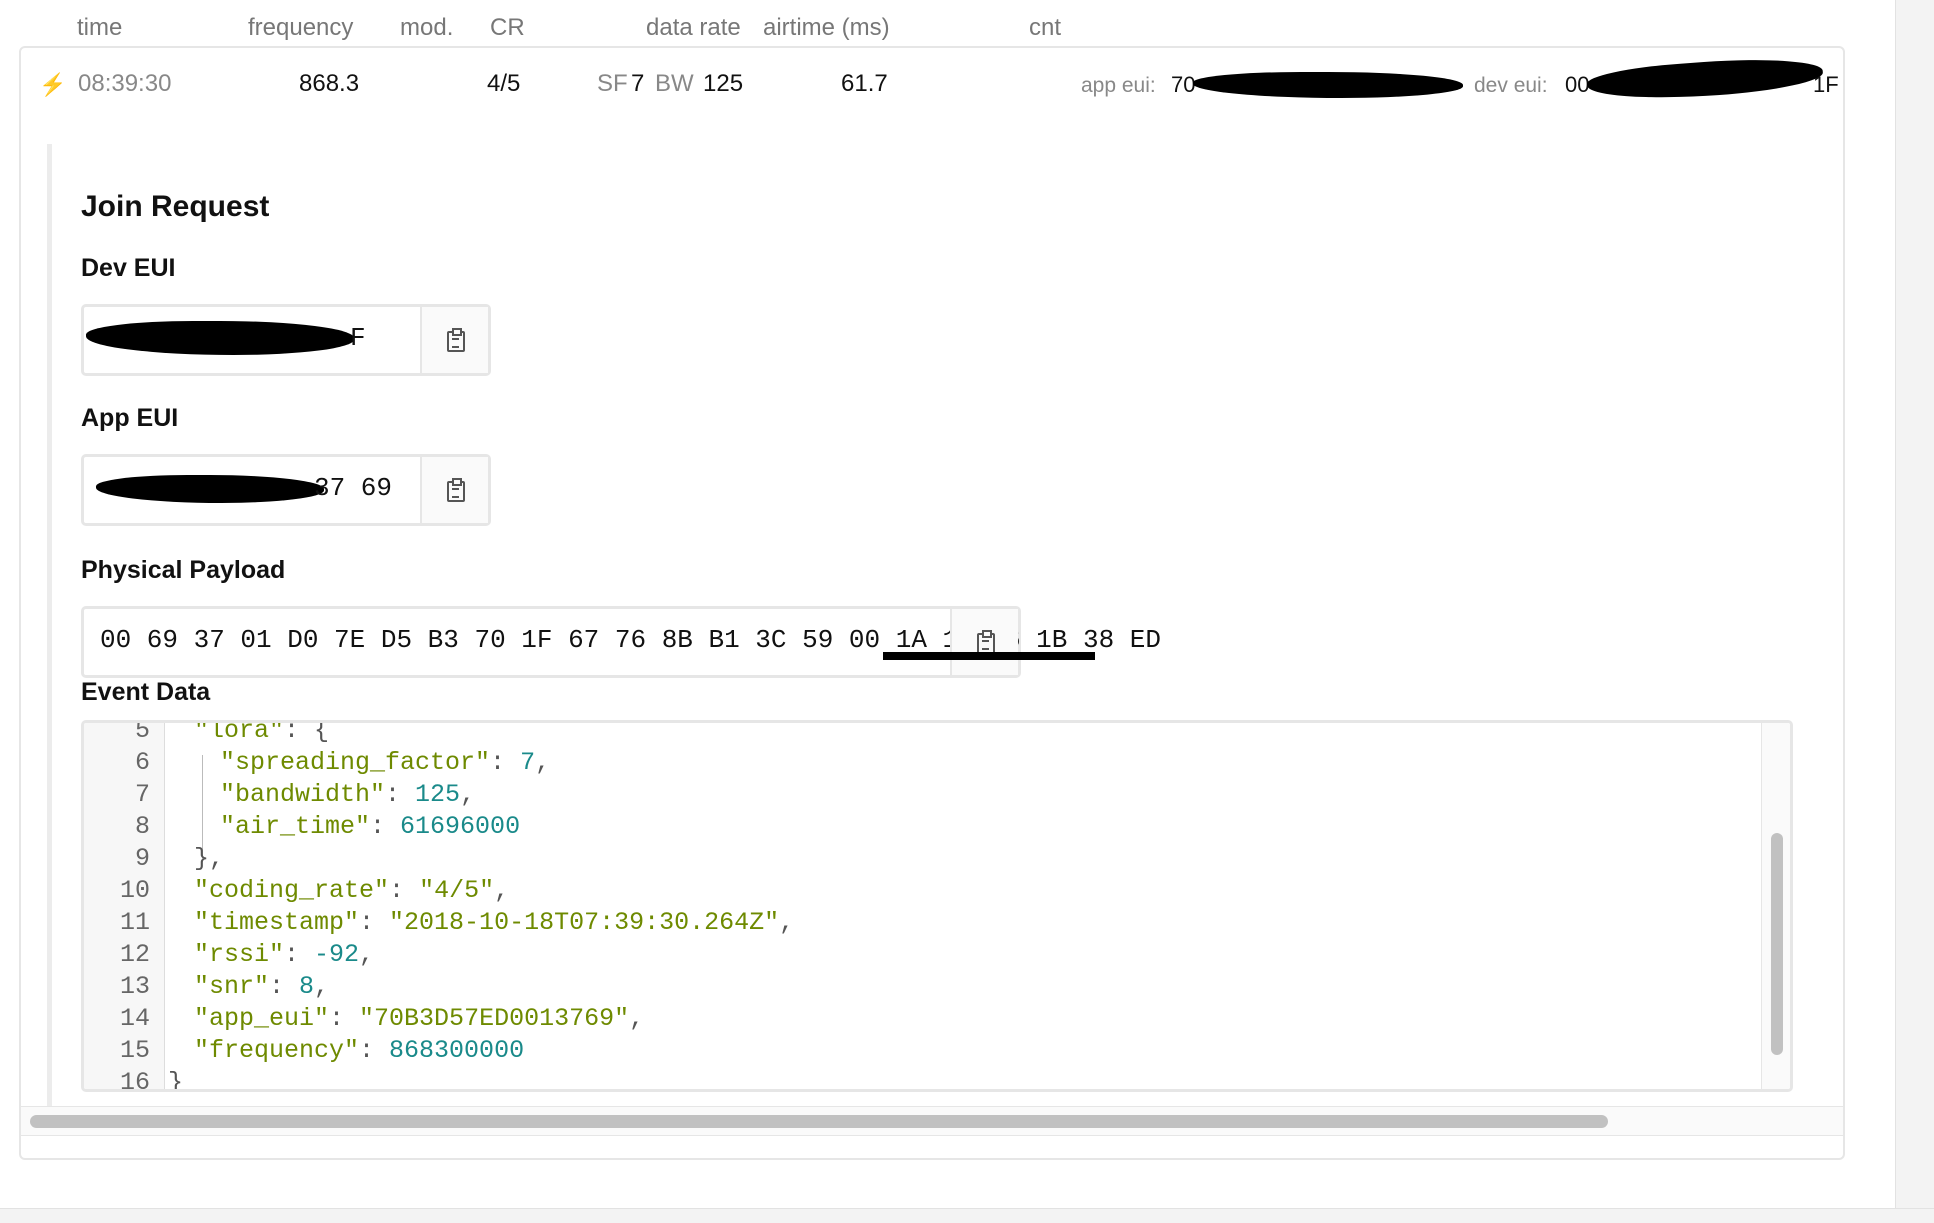 The height and width of the screenshot is (1223, 1934). I want to click on json-key: "bandwidth", so click(303, 794).